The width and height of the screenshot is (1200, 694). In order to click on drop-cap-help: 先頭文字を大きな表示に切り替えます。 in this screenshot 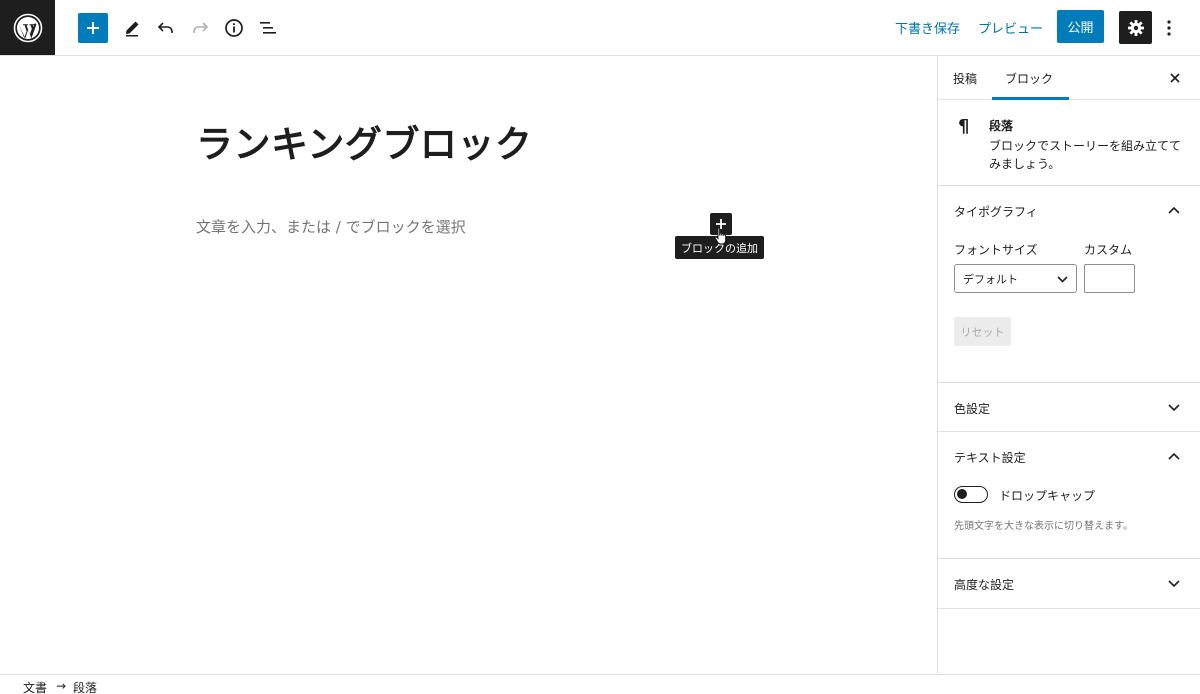, I will do `click(1043, 526)`.